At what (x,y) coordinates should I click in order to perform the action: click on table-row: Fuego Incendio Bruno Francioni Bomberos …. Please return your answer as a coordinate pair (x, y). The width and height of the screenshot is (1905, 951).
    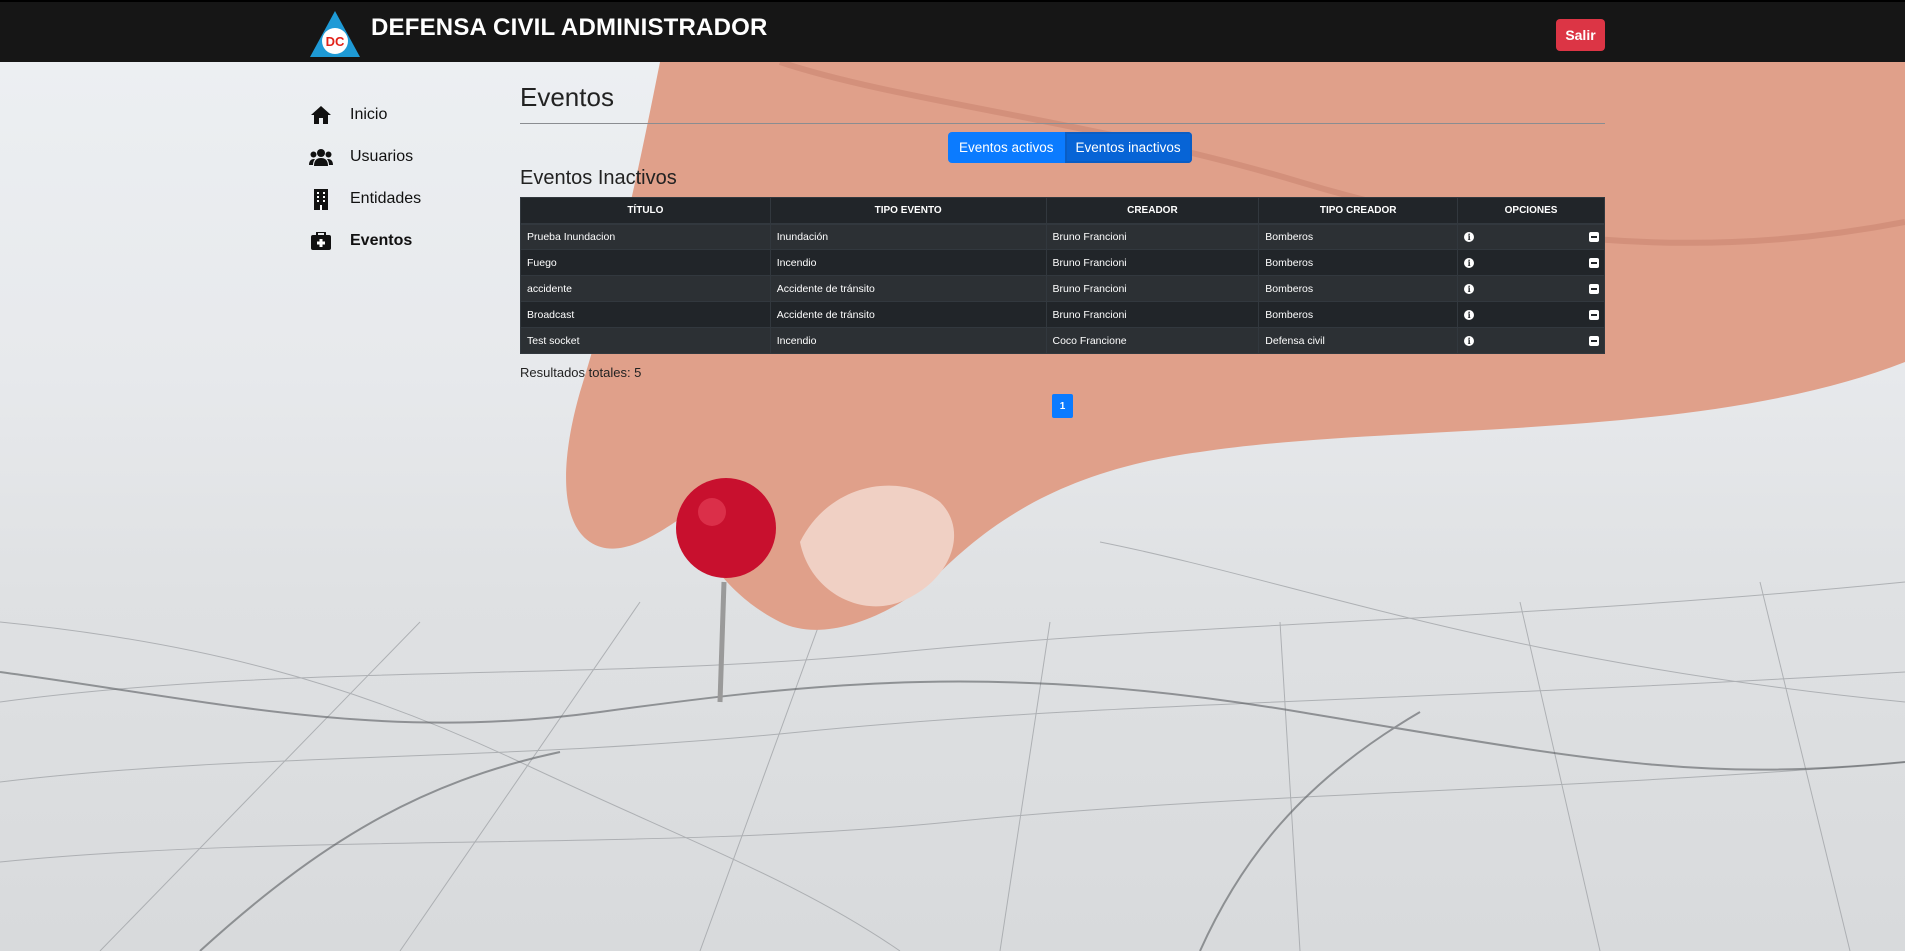
    Looking at the image, I should click on (1062, 262).